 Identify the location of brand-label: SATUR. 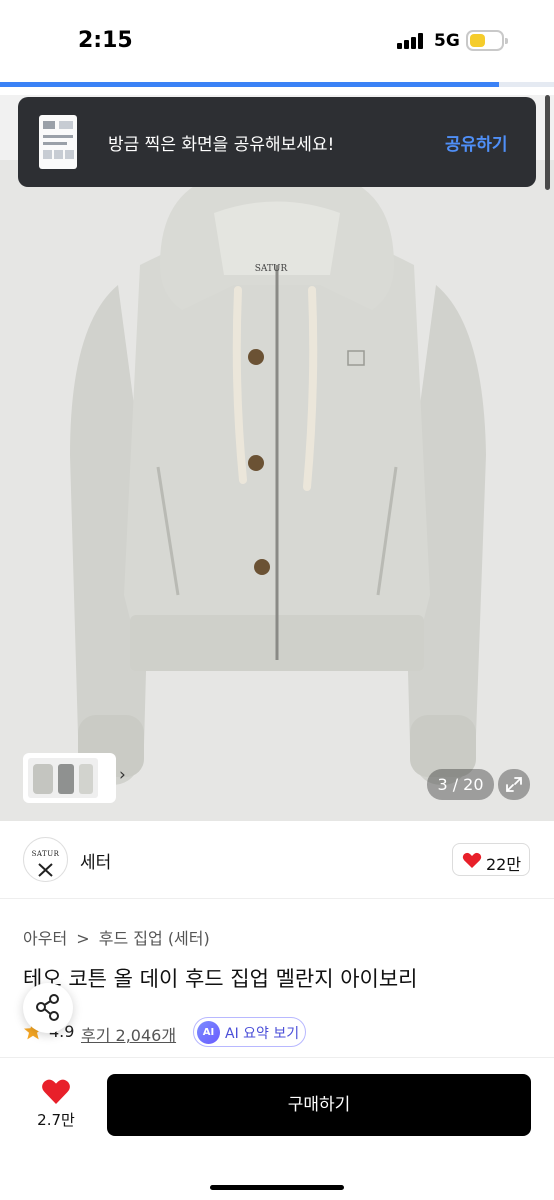
(271, 269).